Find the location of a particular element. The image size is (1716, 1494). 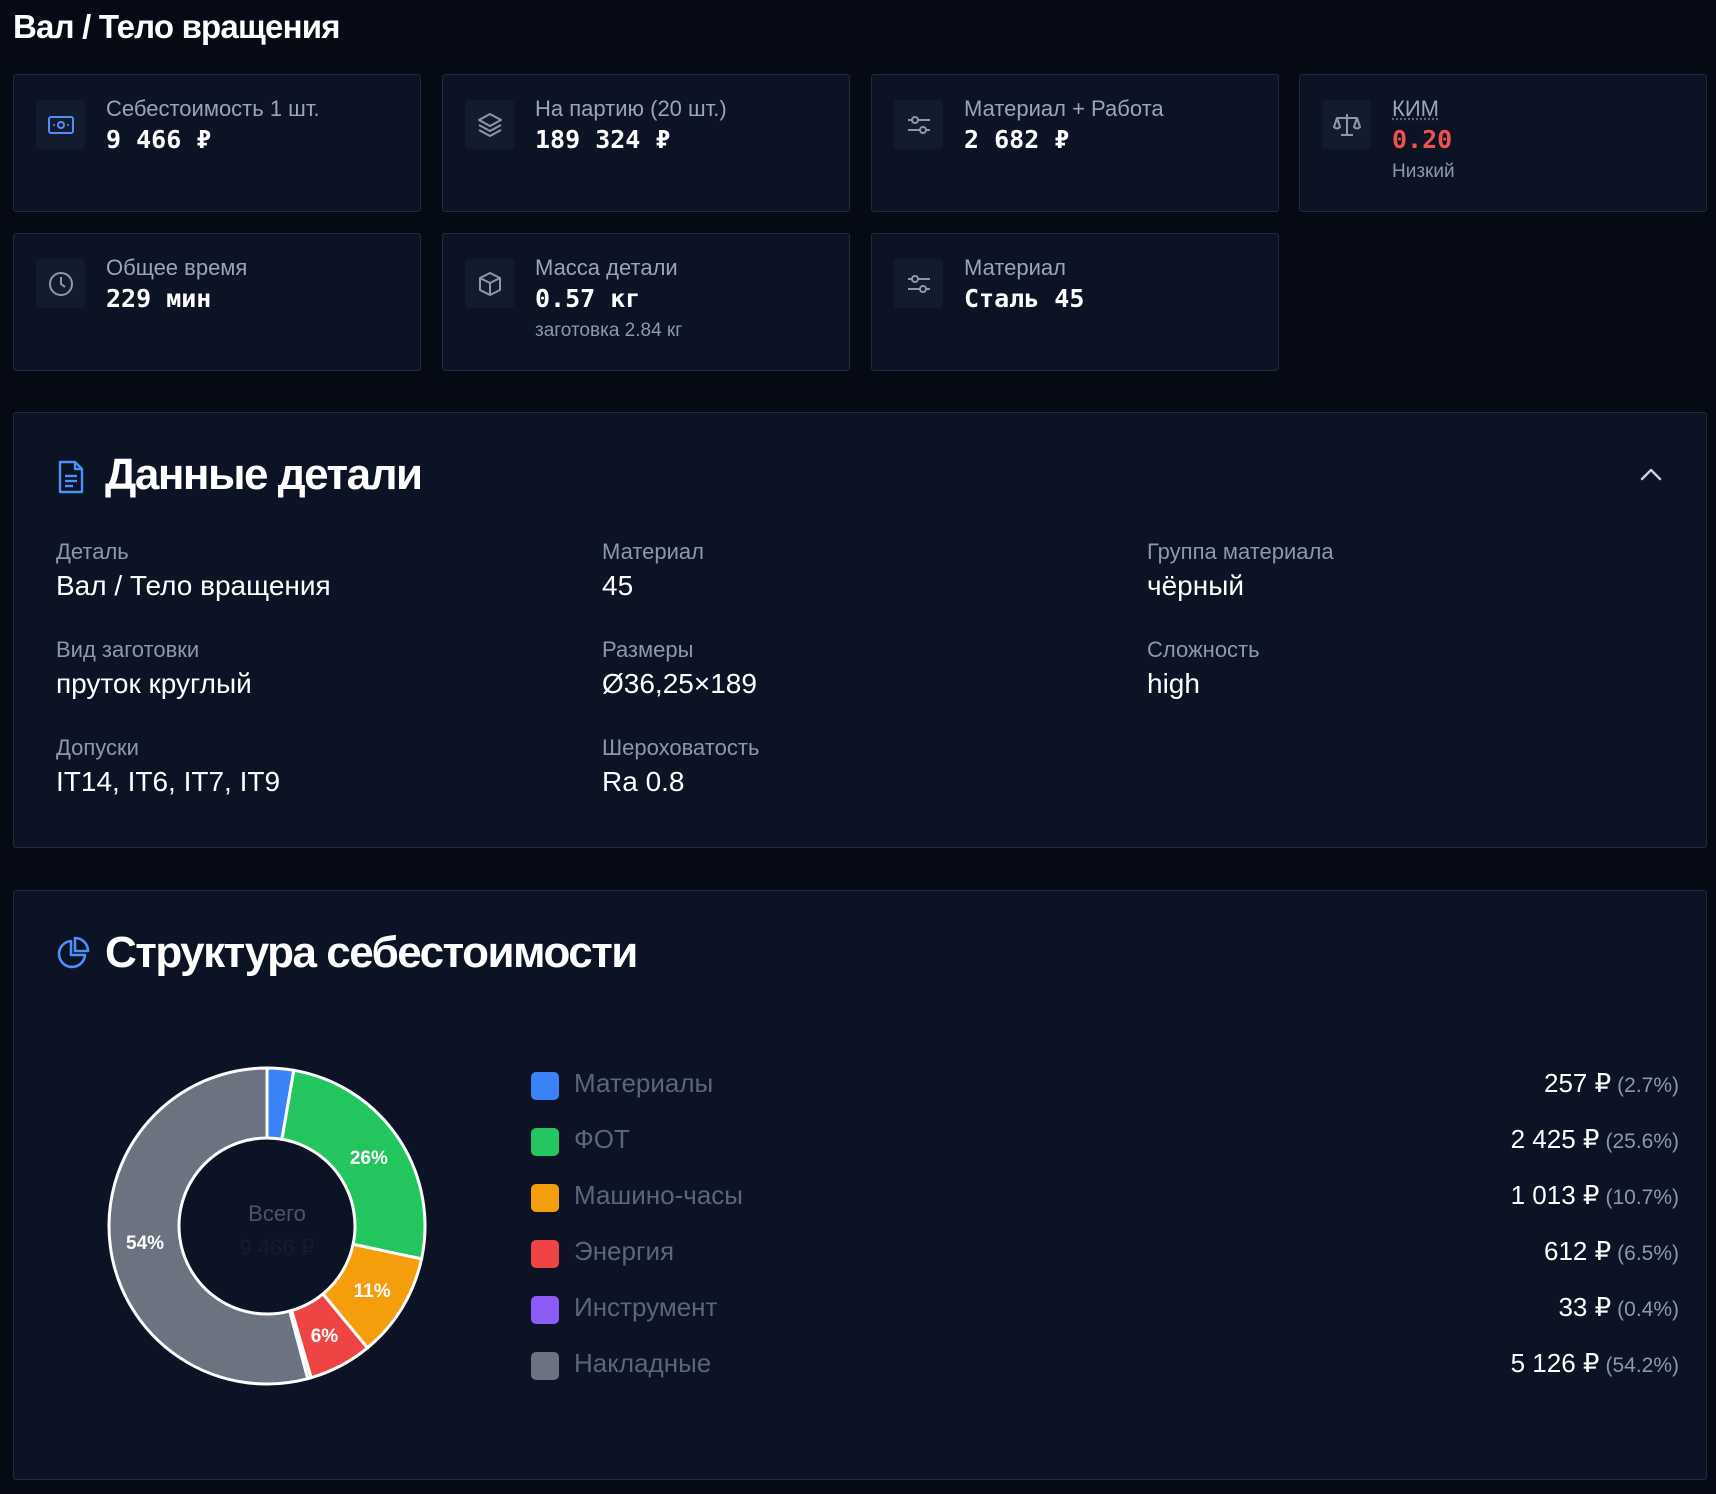

chevron-up-icon is located at coordinates (1651, 475).